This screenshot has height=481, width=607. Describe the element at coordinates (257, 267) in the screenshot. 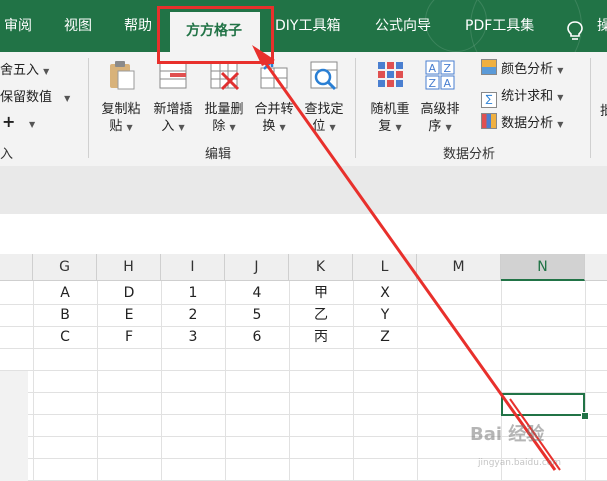

I see `col-header-j: J` at that location.